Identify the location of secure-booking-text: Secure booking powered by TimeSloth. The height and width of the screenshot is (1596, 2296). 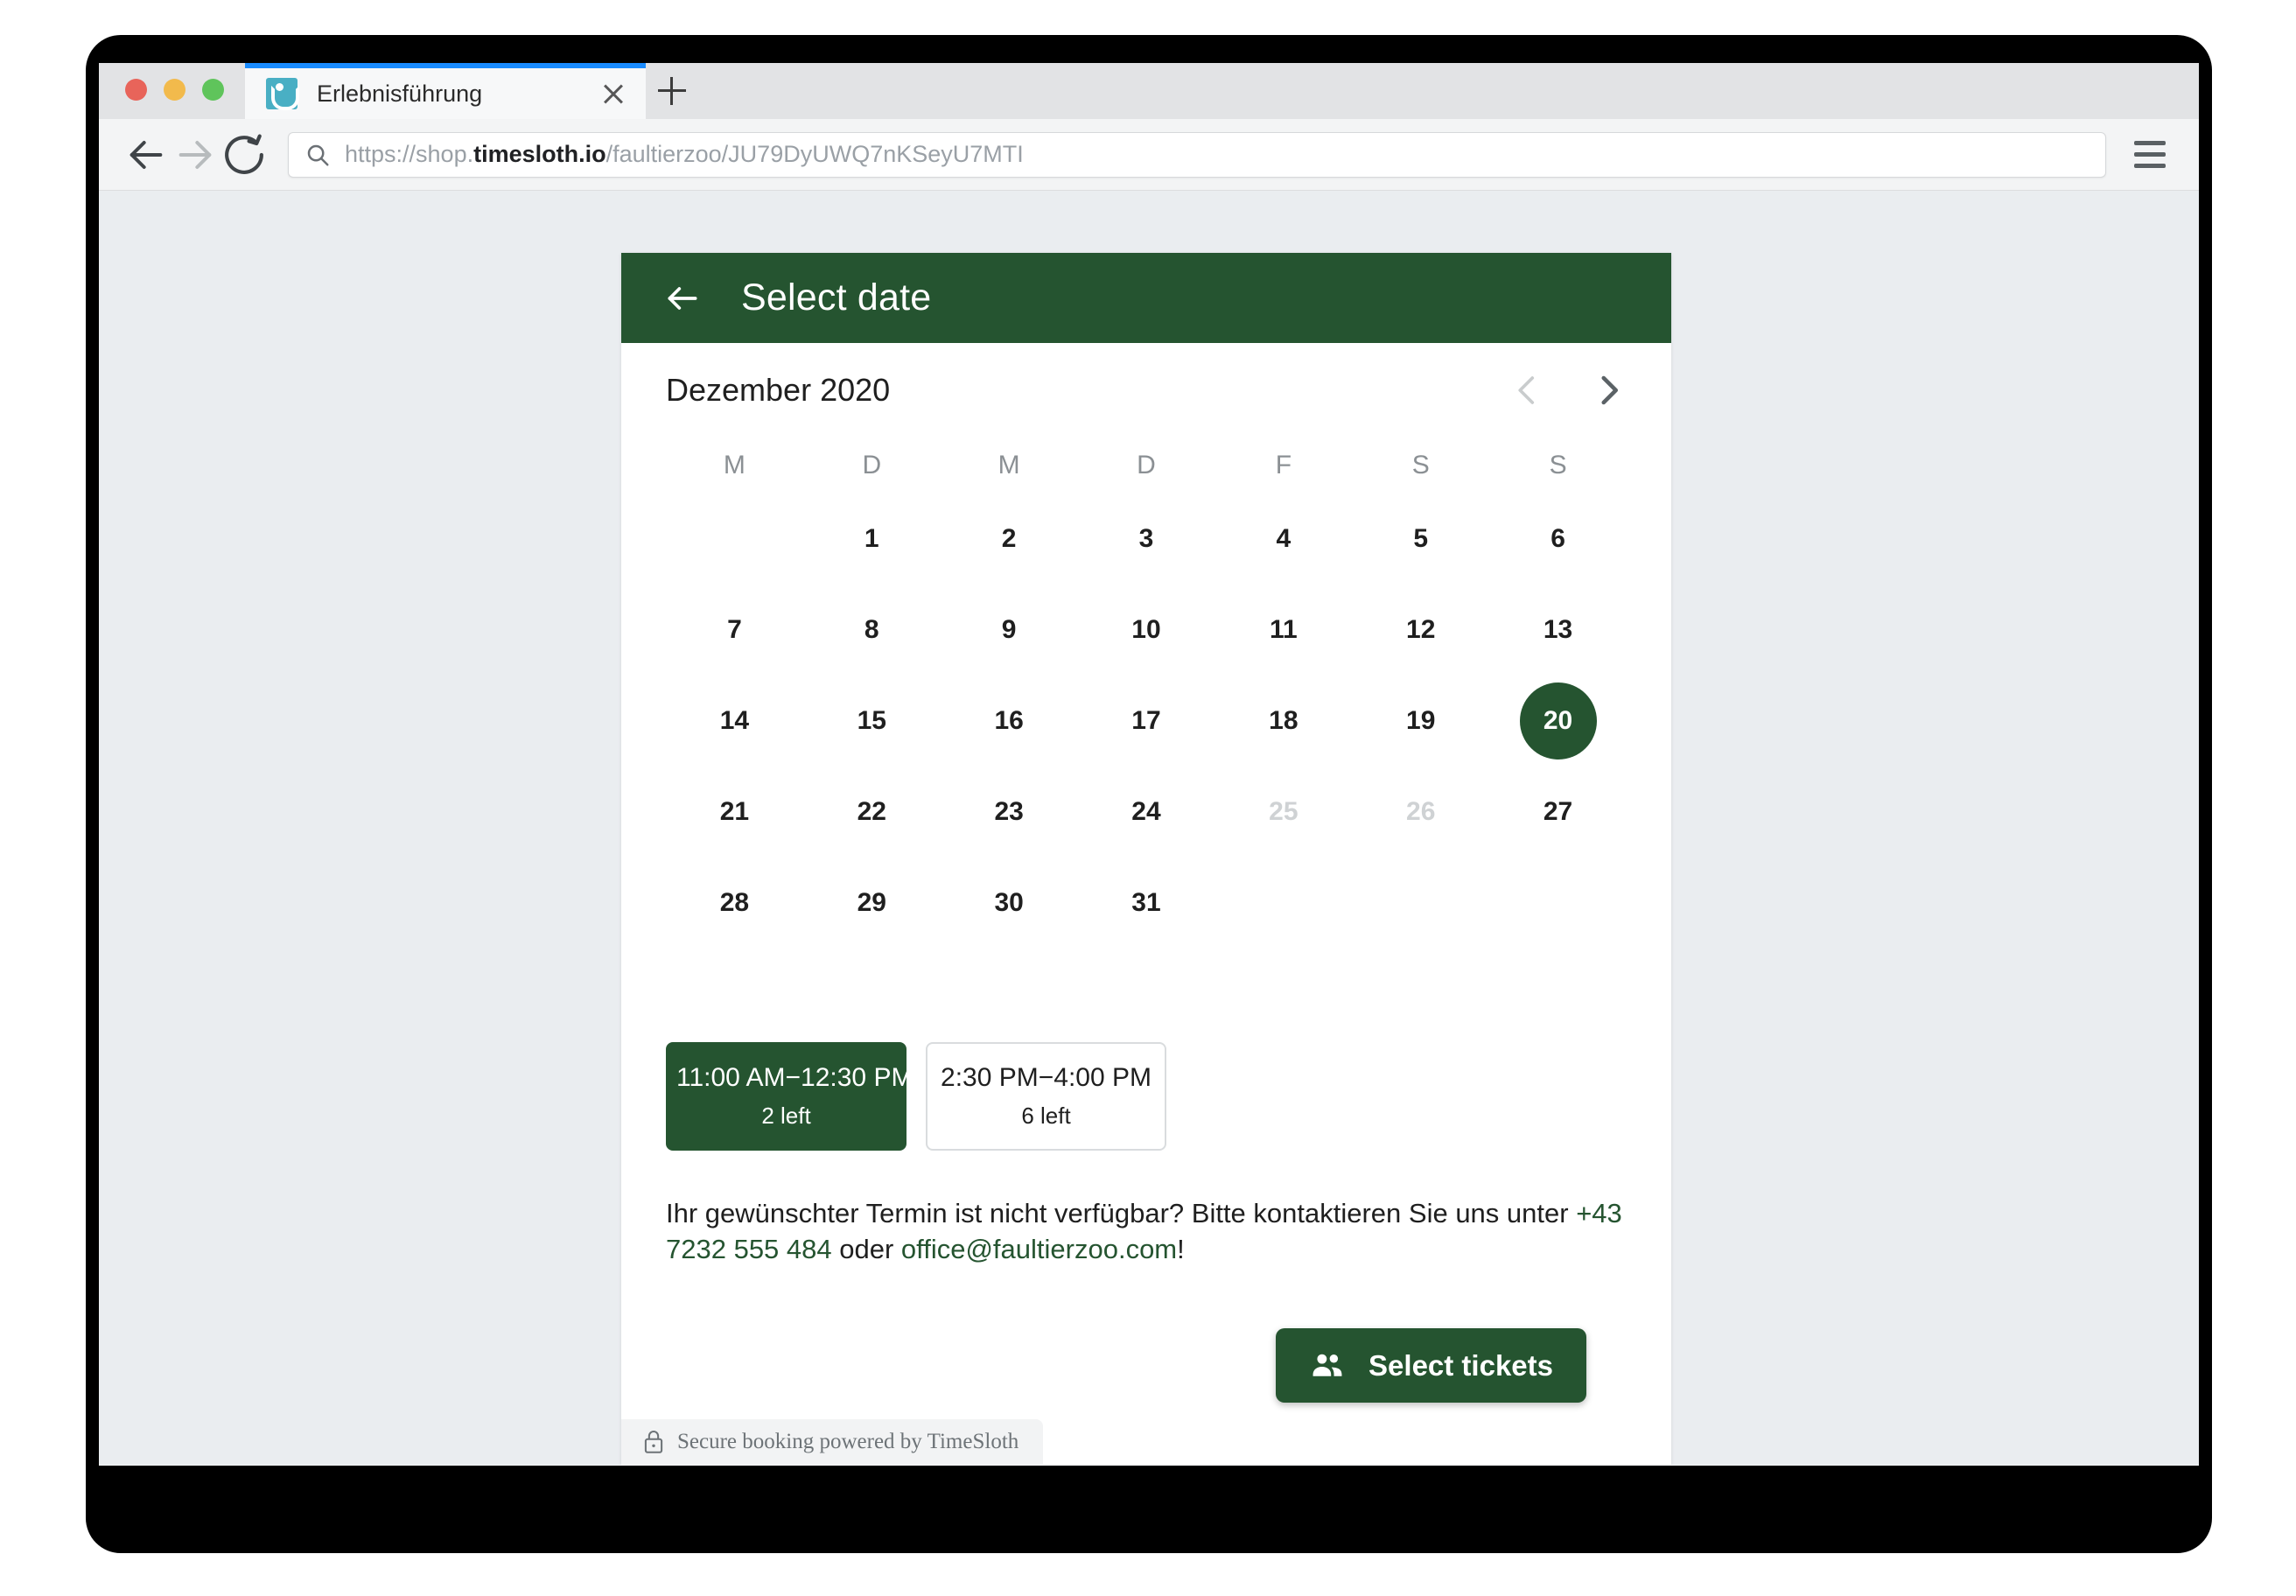
(848, 1441).